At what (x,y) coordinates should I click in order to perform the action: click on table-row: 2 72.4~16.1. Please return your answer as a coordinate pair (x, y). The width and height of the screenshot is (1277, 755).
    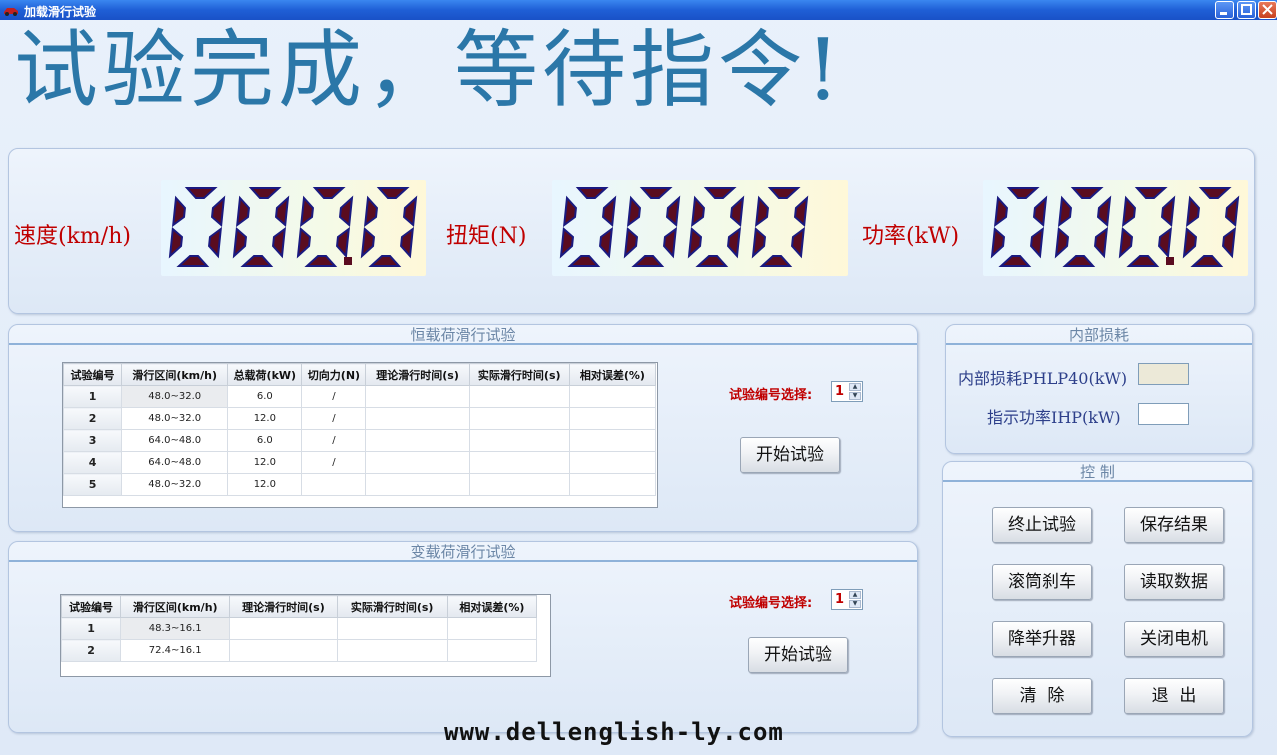
    Looking at the image, I should click on (299, 650).